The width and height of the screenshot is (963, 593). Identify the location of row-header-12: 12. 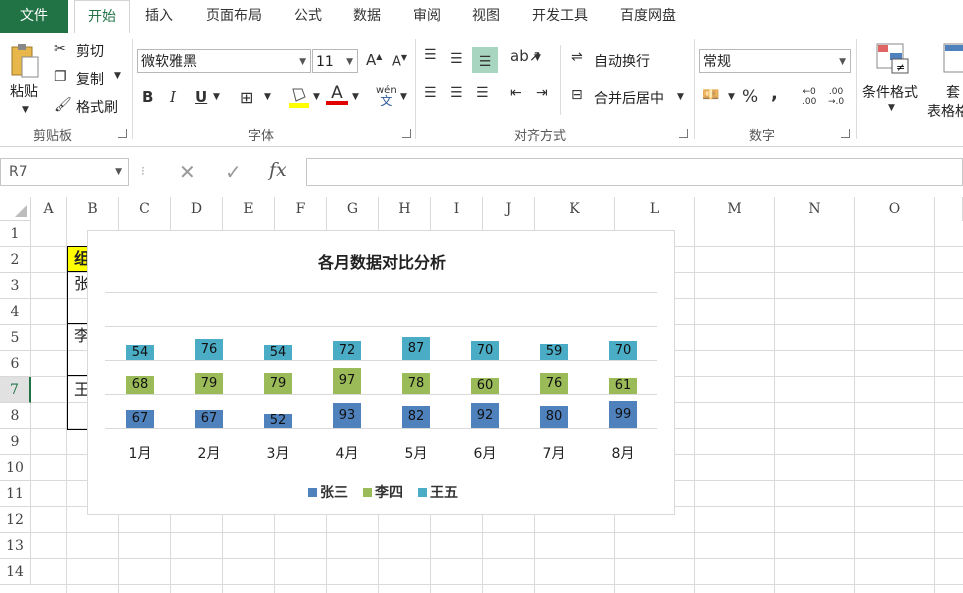
(15, 520).